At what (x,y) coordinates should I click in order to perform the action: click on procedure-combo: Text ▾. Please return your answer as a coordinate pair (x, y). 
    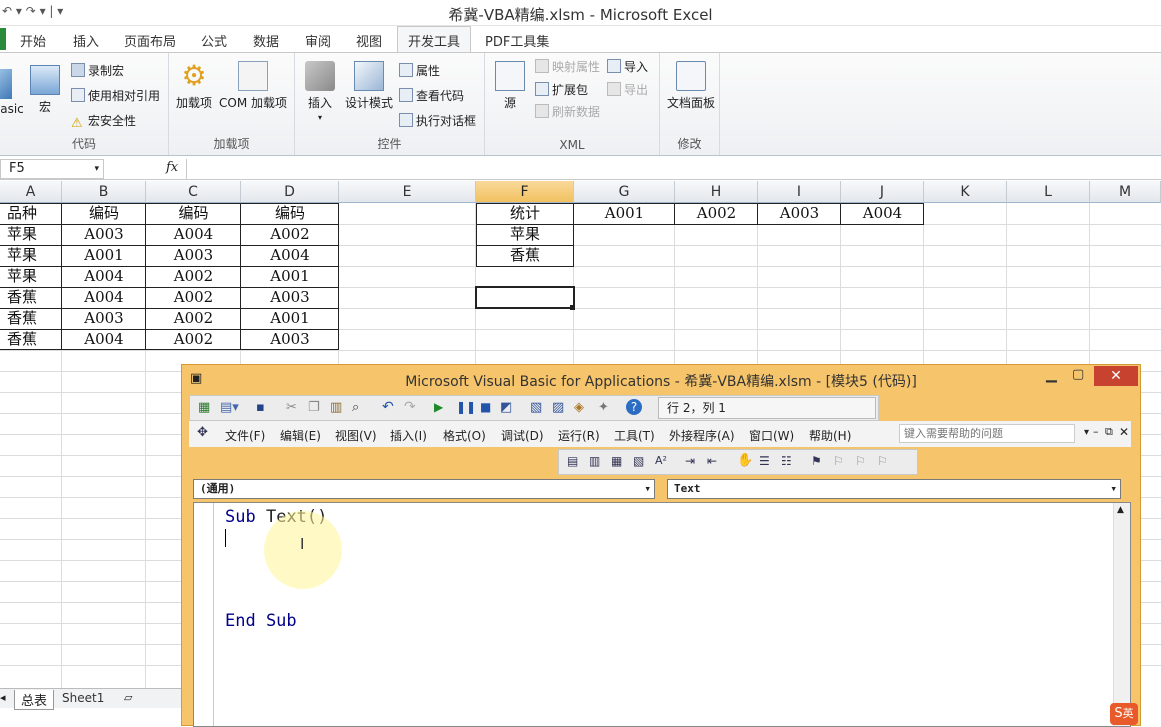
    Looking at the image, I should click on (894, 489).